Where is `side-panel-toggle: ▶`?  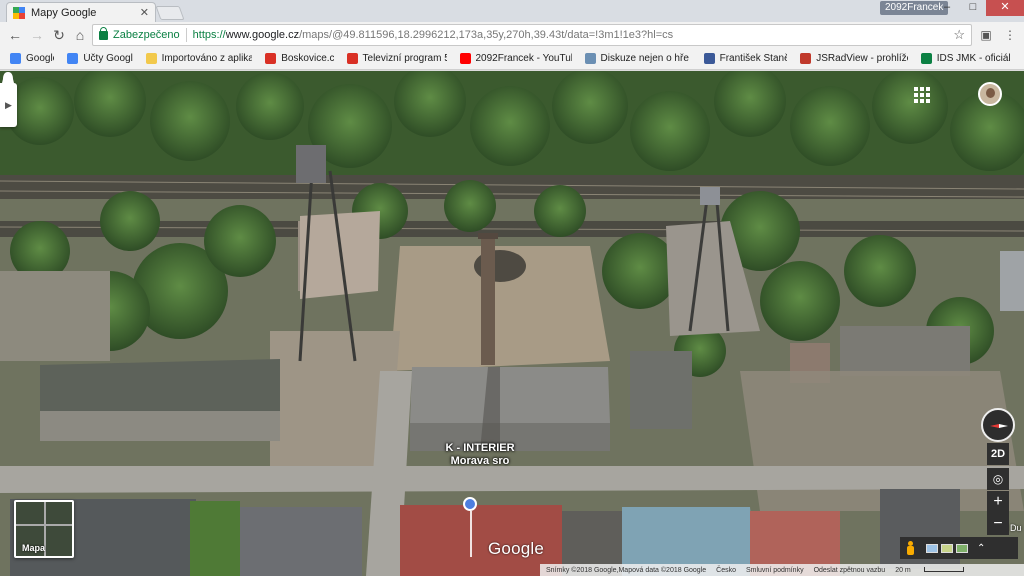 side-panel-toggle: ▶ is located at coordinates (8, 105).